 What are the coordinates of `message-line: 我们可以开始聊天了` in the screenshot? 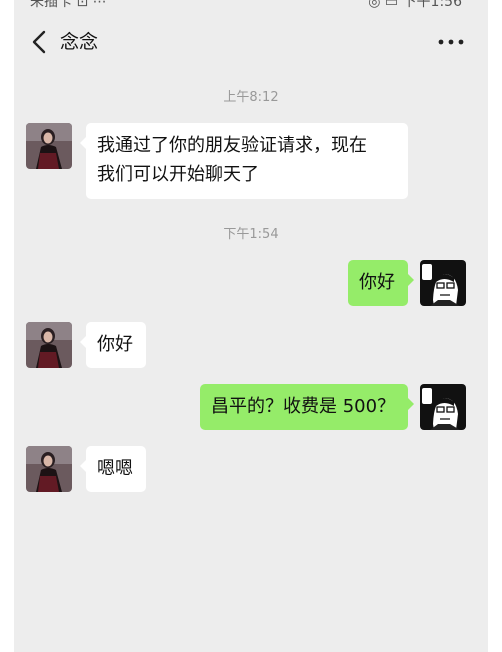 It's located at (178, 174).